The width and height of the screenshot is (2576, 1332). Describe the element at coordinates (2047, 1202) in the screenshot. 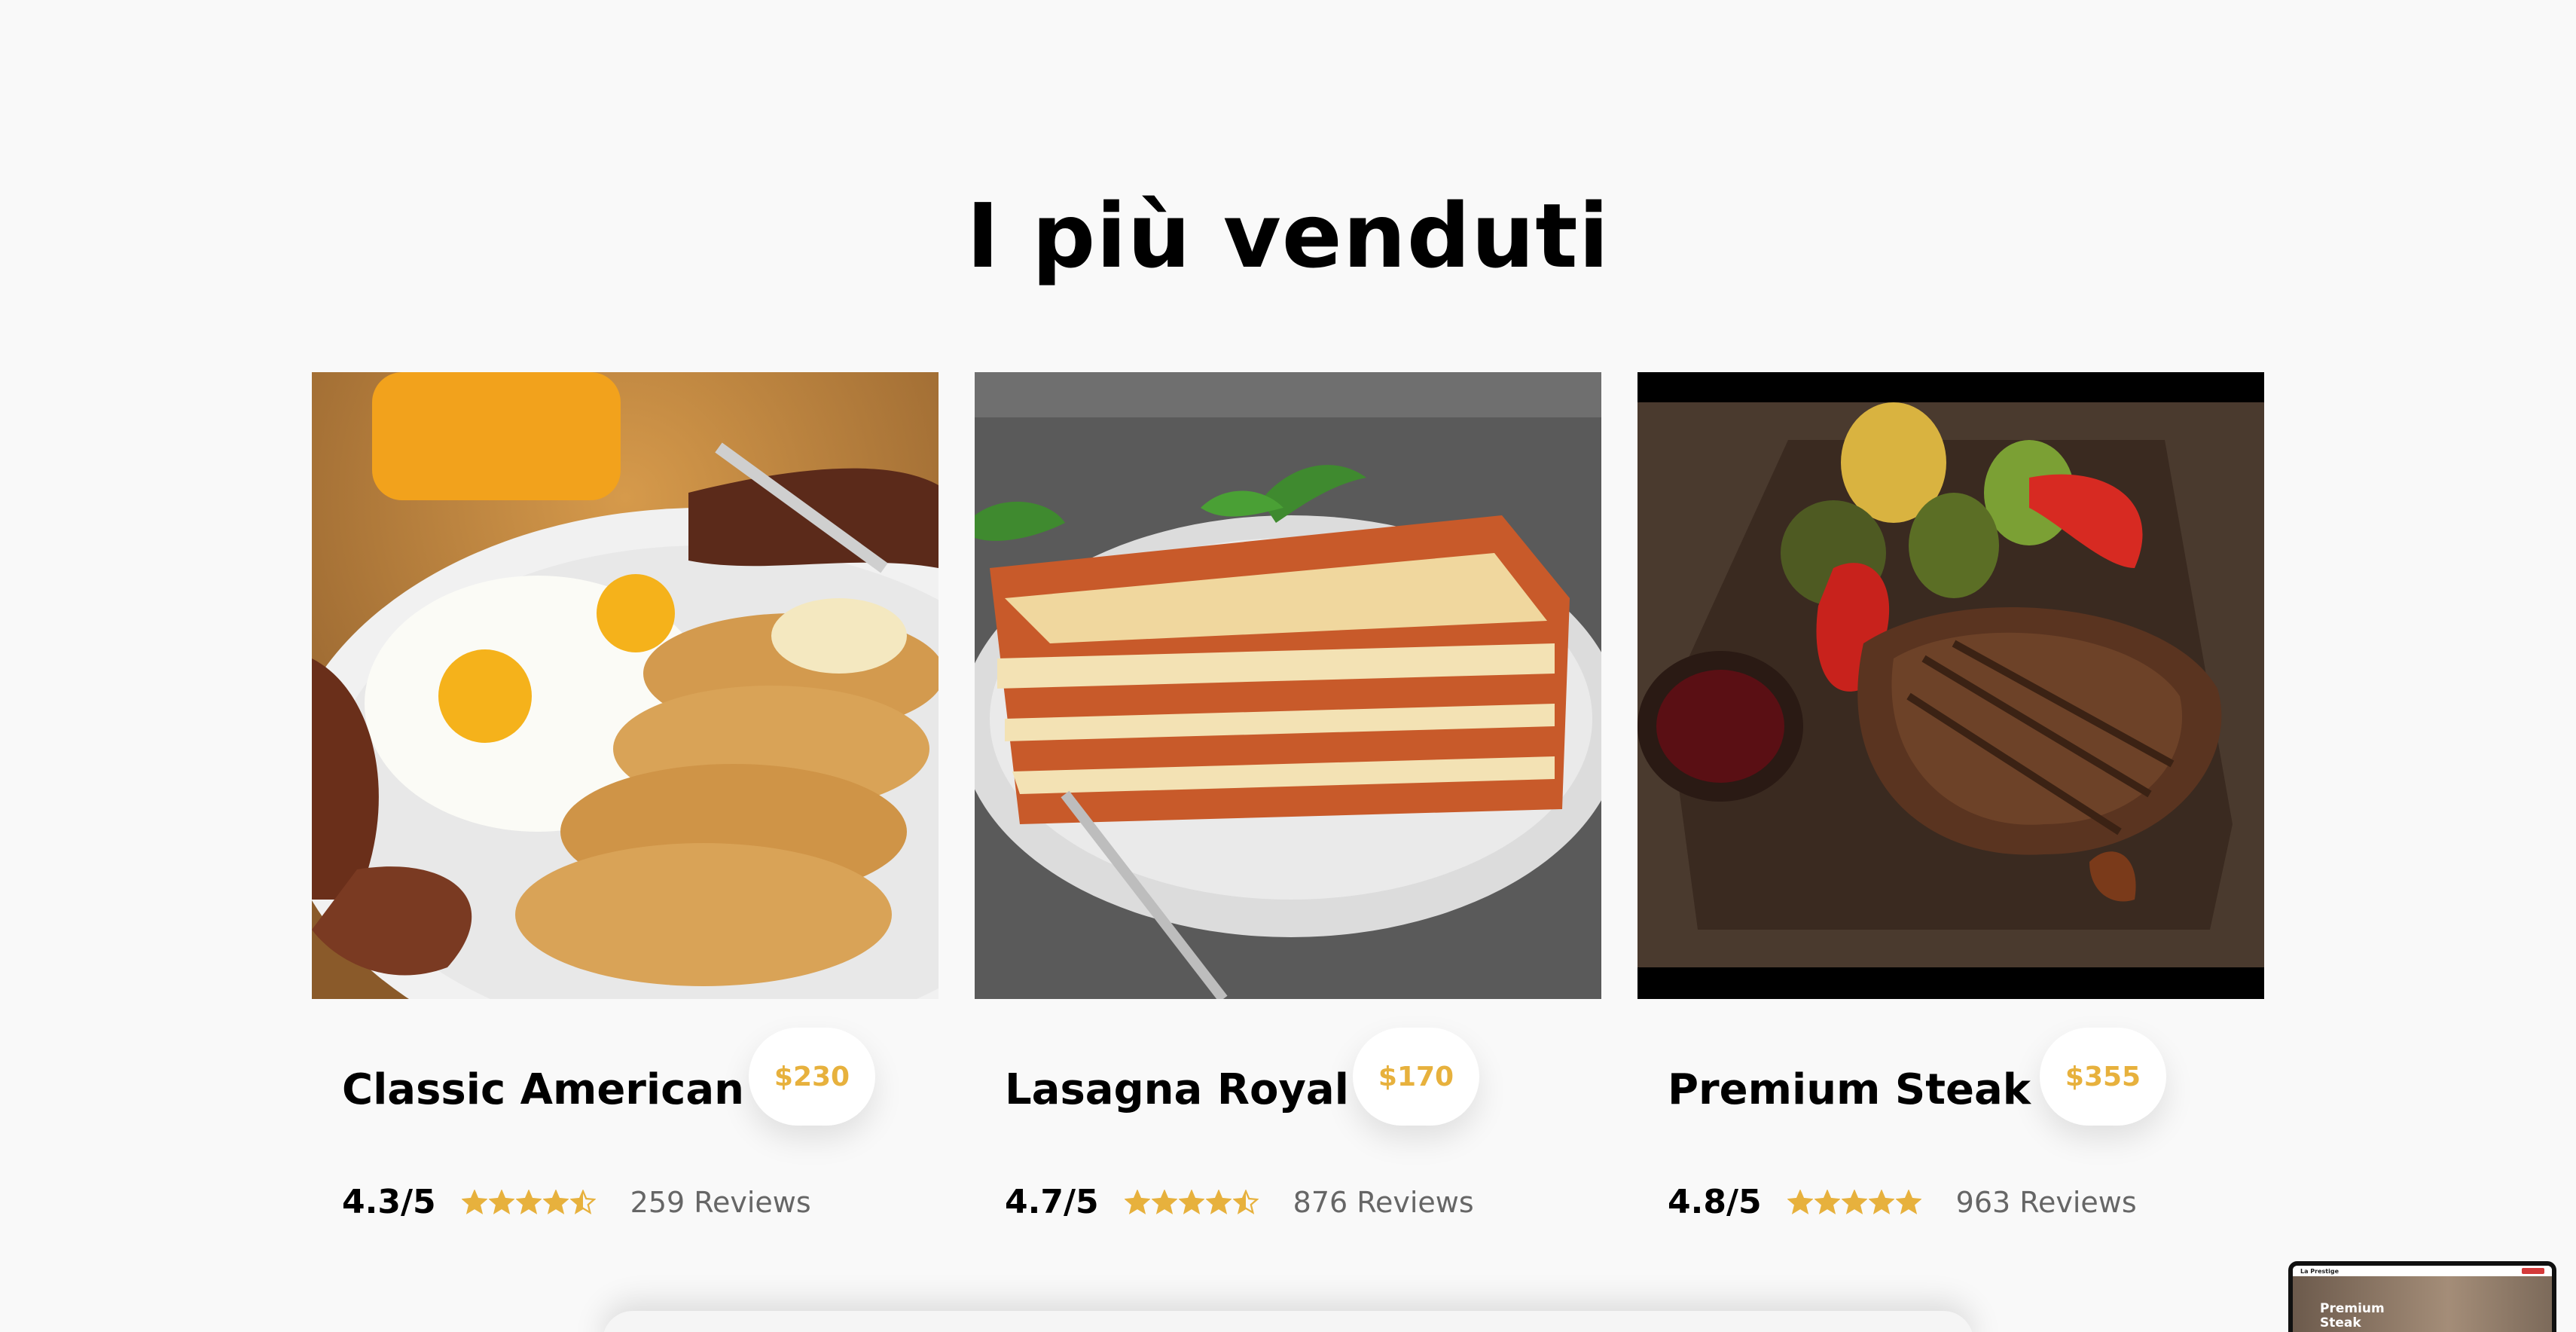

I see `reviews-link: 963 Reviews` at that location.